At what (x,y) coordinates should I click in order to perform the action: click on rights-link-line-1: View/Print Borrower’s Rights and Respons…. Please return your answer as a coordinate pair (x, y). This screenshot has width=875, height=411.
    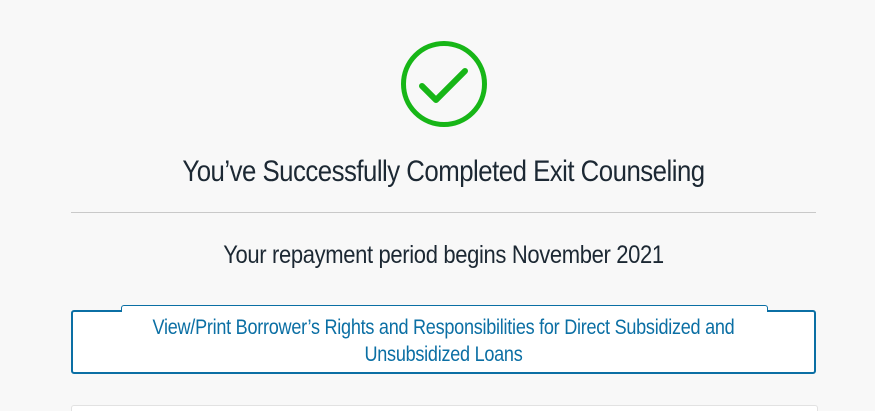
    Looking at the image, I should click on (444, 327).